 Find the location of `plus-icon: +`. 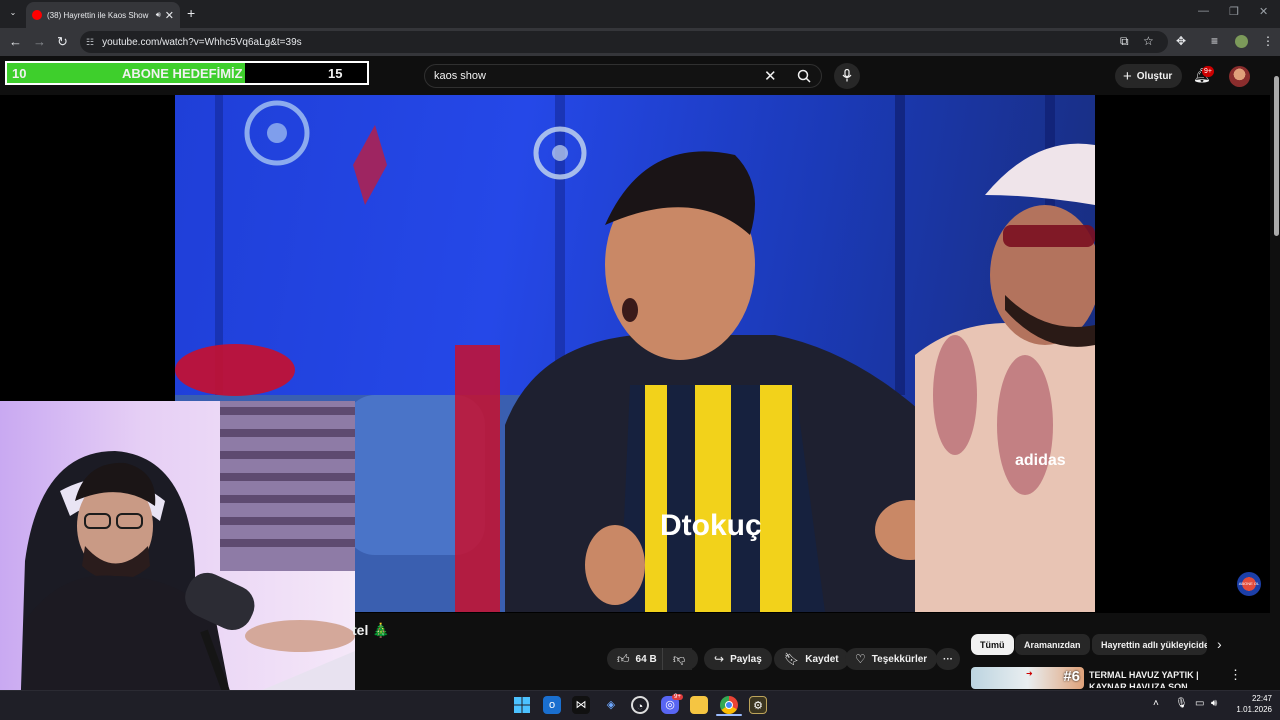

plus-icon: + is located at coordinates (1127, 76).